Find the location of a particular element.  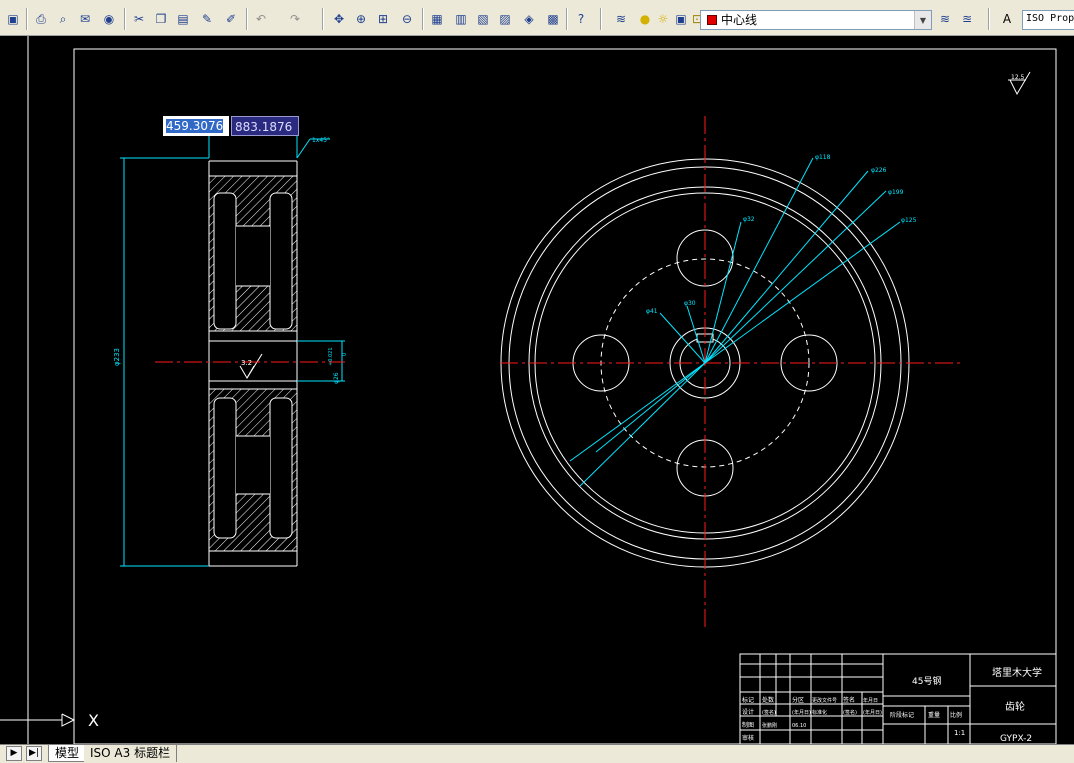

text-style-icon: A is located at coordinates (1007, 19).